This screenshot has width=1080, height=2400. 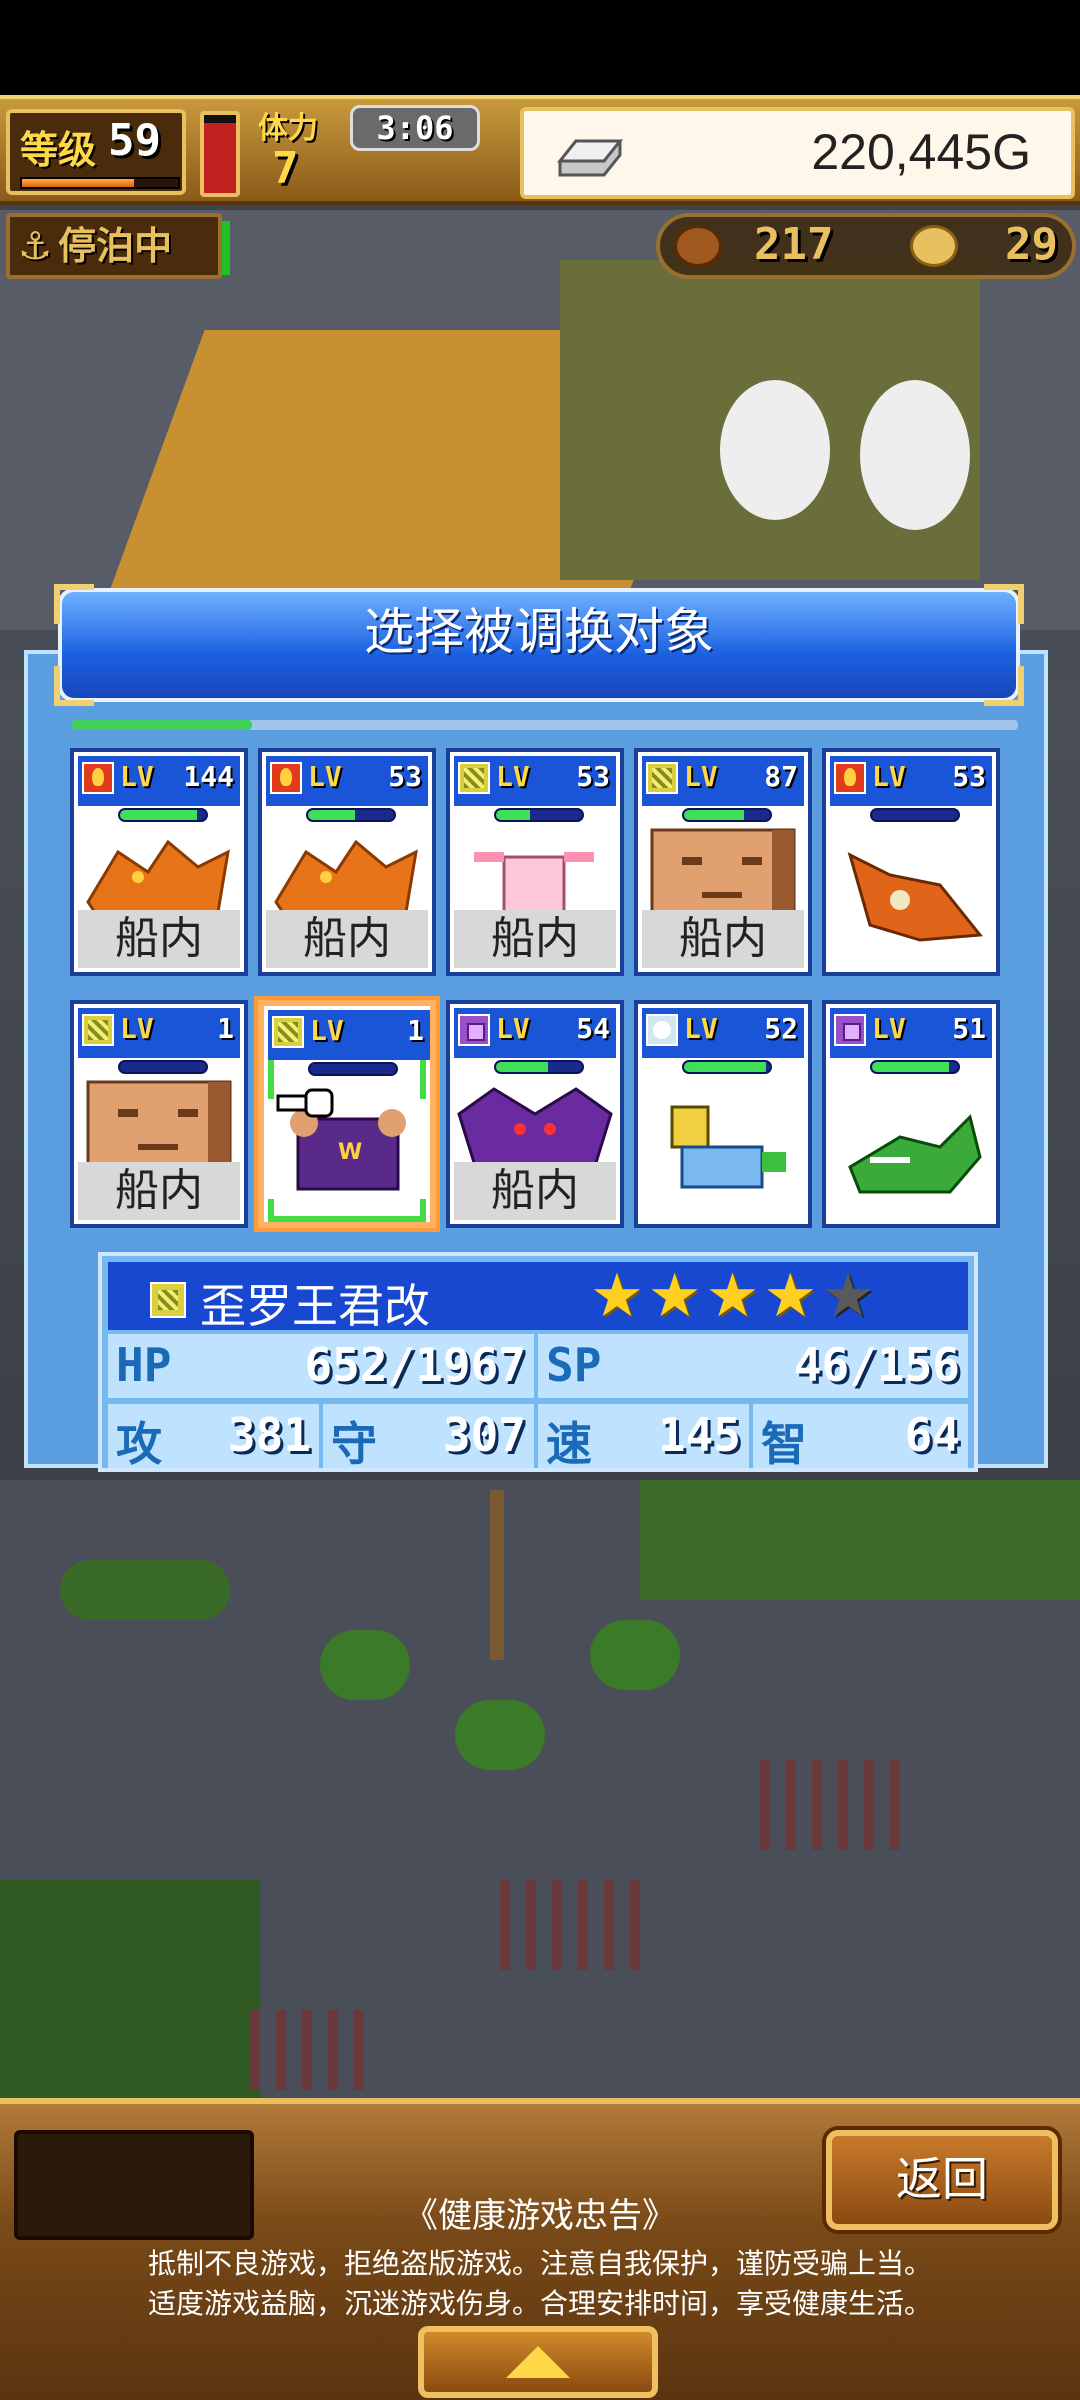 I want to click on monster-card: LV 52, so click(x=723, y=1114).